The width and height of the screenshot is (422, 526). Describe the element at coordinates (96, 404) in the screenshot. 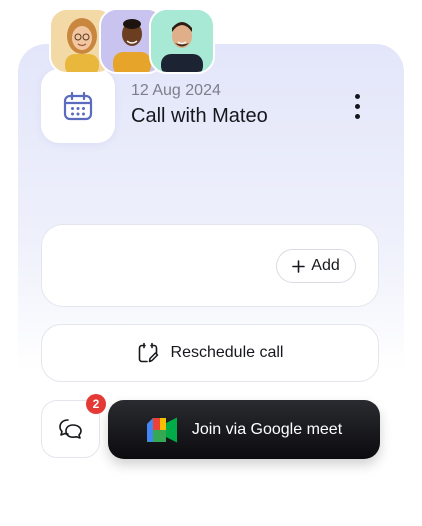

I see `chat-unread-badge: 2` at that location.